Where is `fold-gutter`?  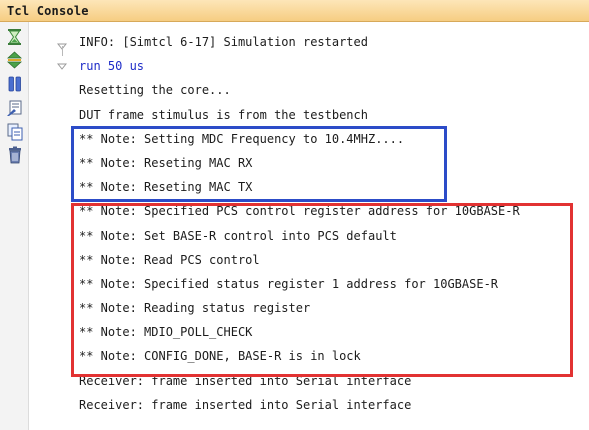 fold-gutter is located at coordinates (50, 226).